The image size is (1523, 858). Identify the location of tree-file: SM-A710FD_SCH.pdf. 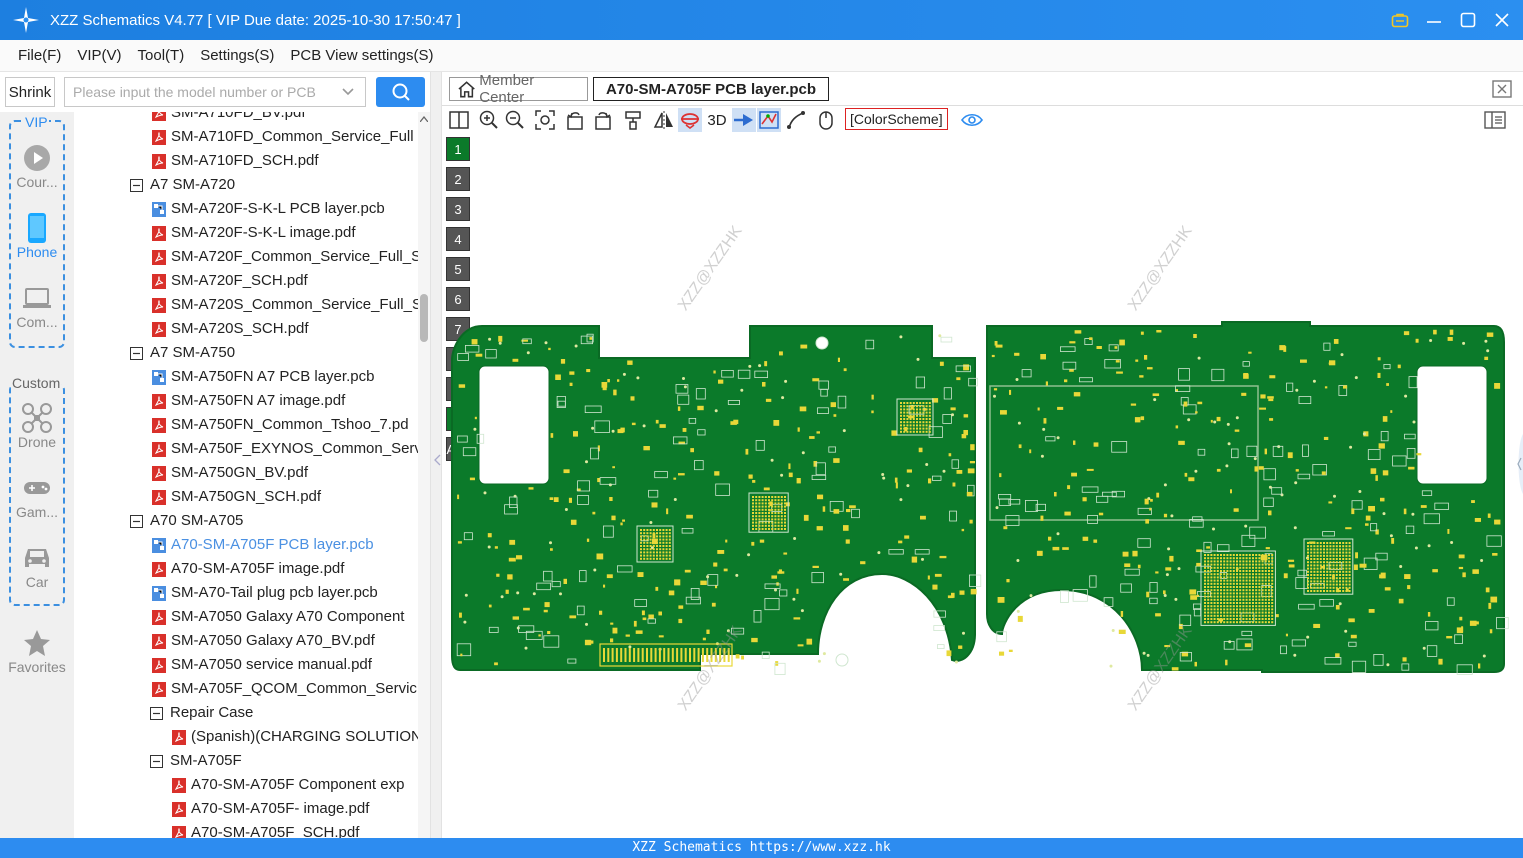
(235, 161).